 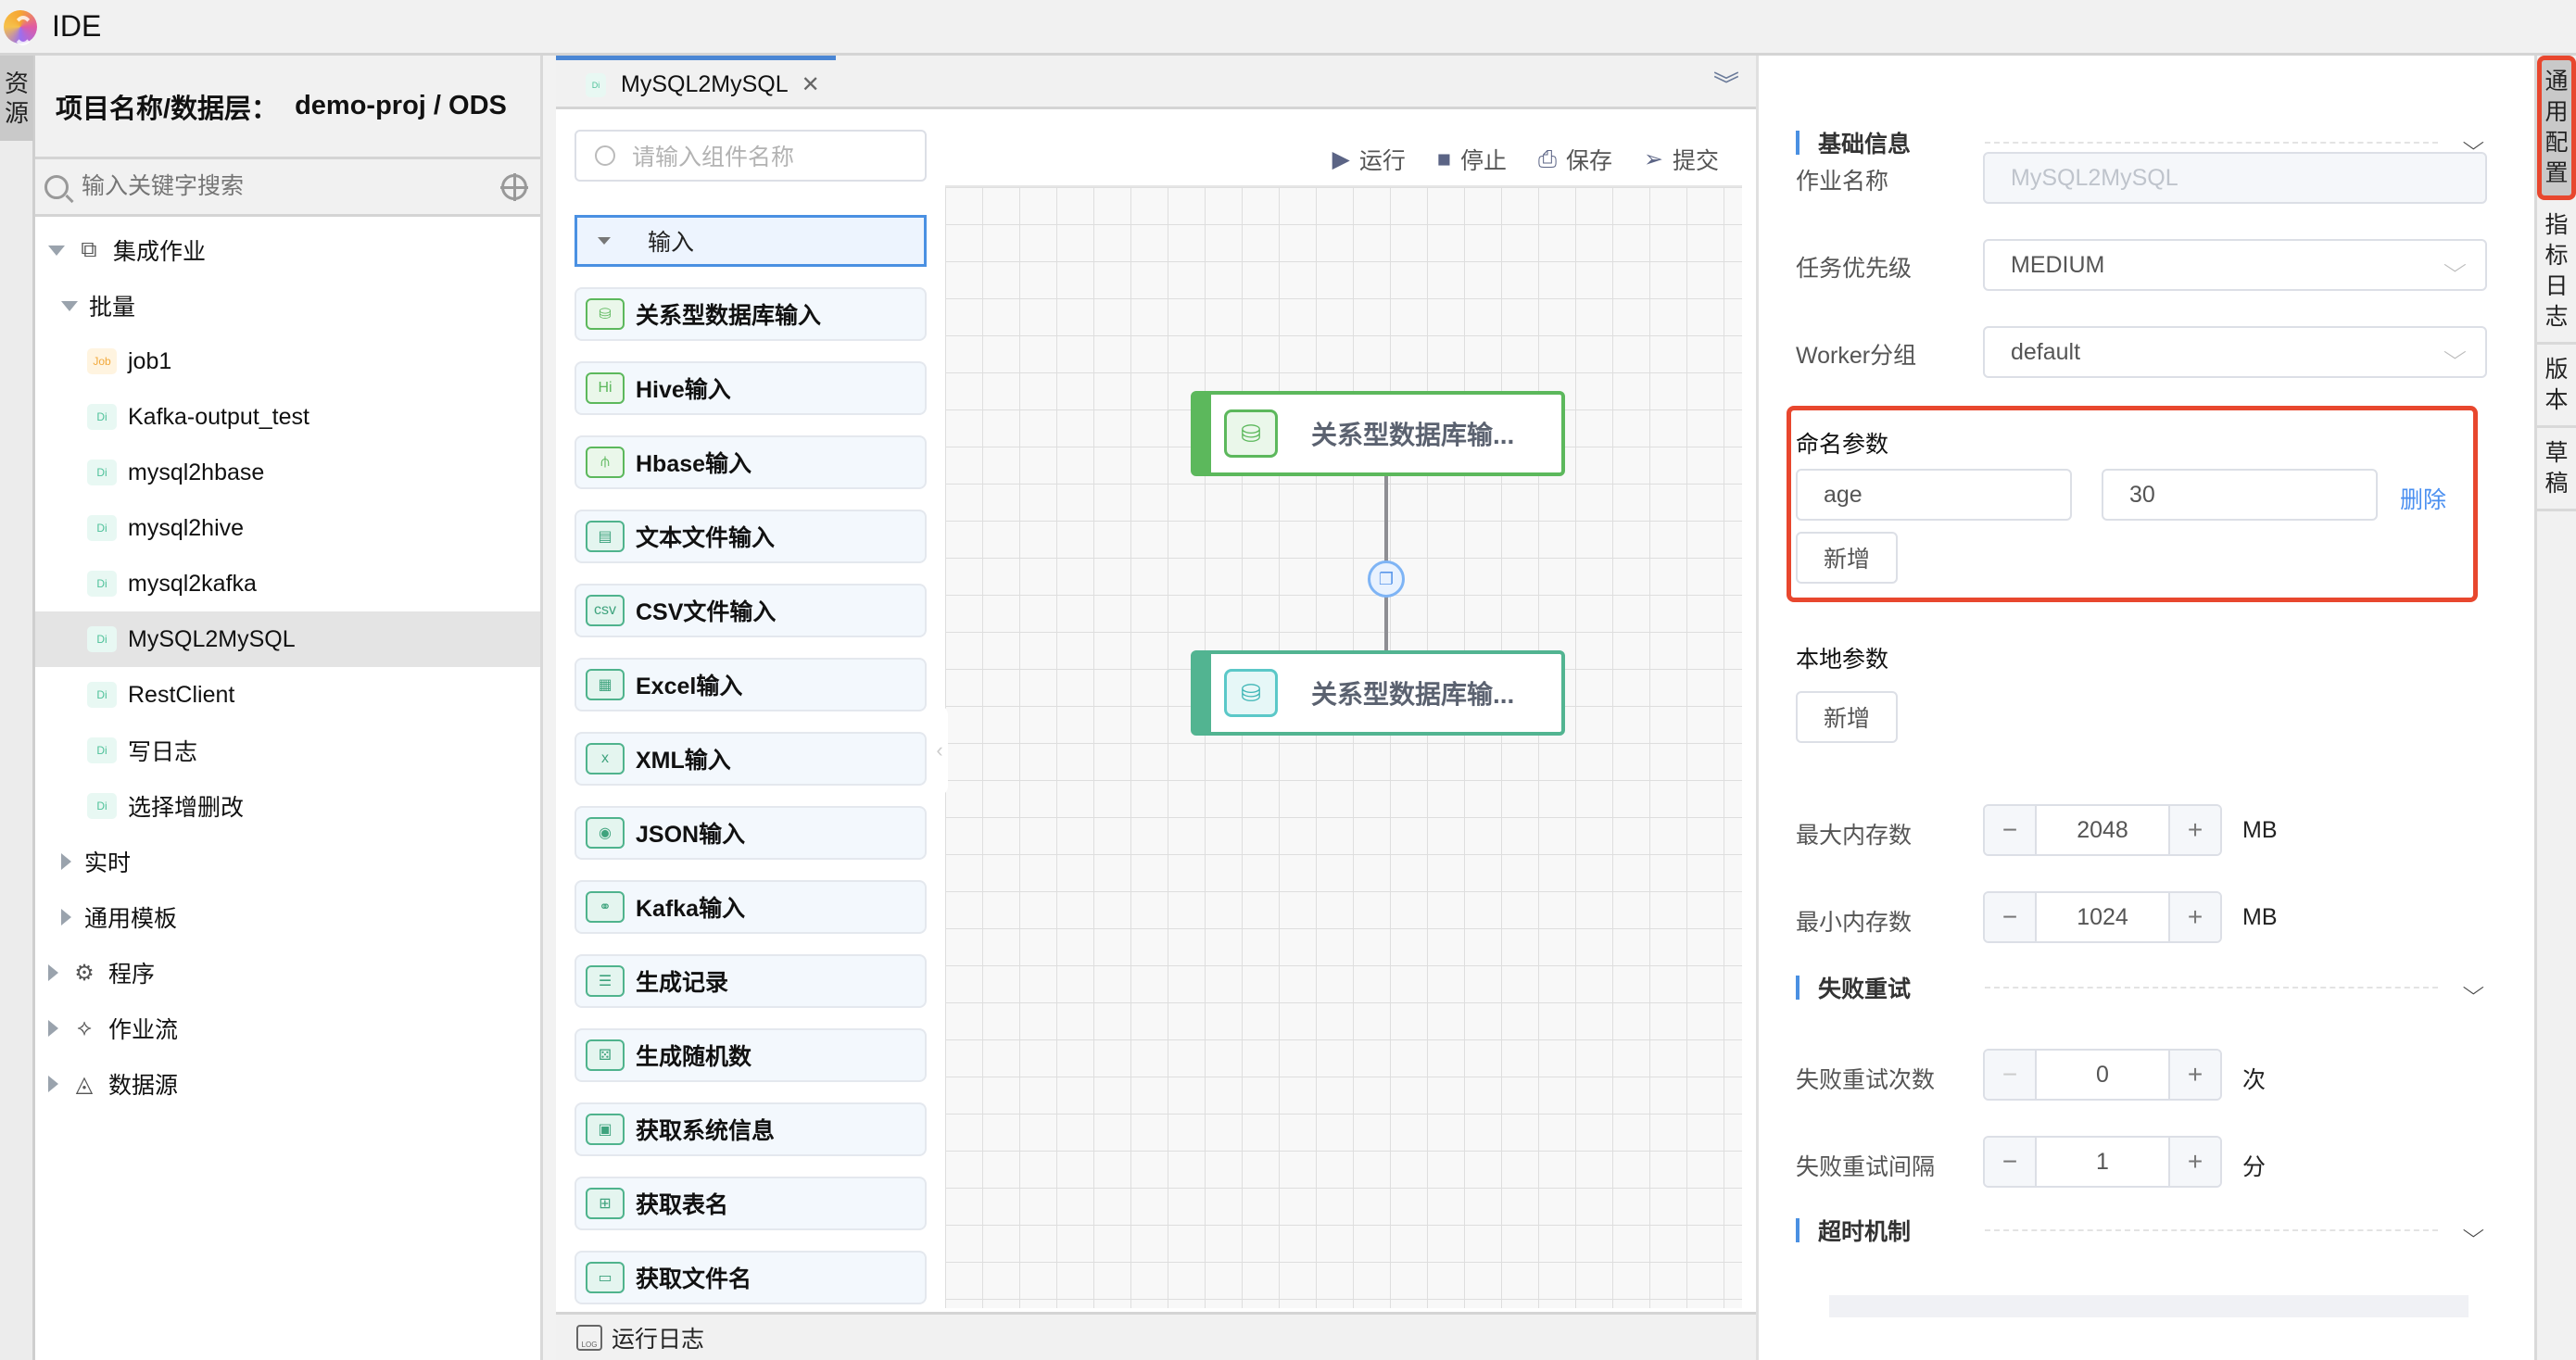 What do you see at coordinates (605, 610) in the screenshot?
I see `csv-file-icon: csv` at bounding box center [605, 610].